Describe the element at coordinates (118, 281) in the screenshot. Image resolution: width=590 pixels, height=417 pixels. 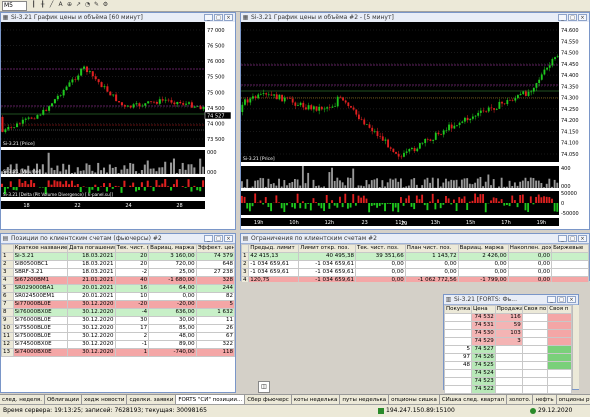
I see `table-row: 4Si67200BM121.01.202140-1 680,00328` at that location.